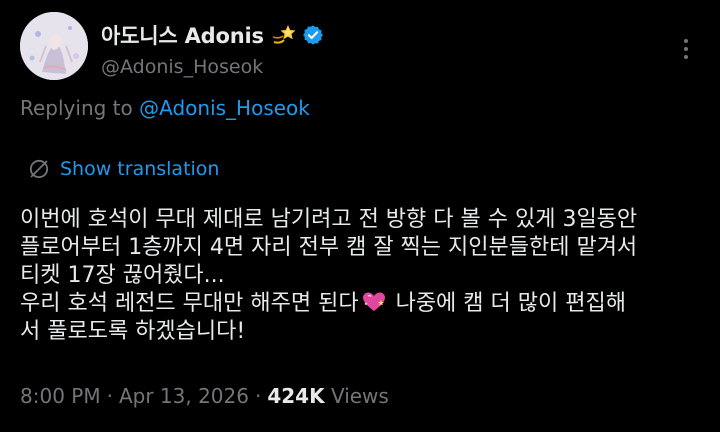 The width and height of the screenshot is (720, 432). I want to click on avatar-image, so click(54, 46).